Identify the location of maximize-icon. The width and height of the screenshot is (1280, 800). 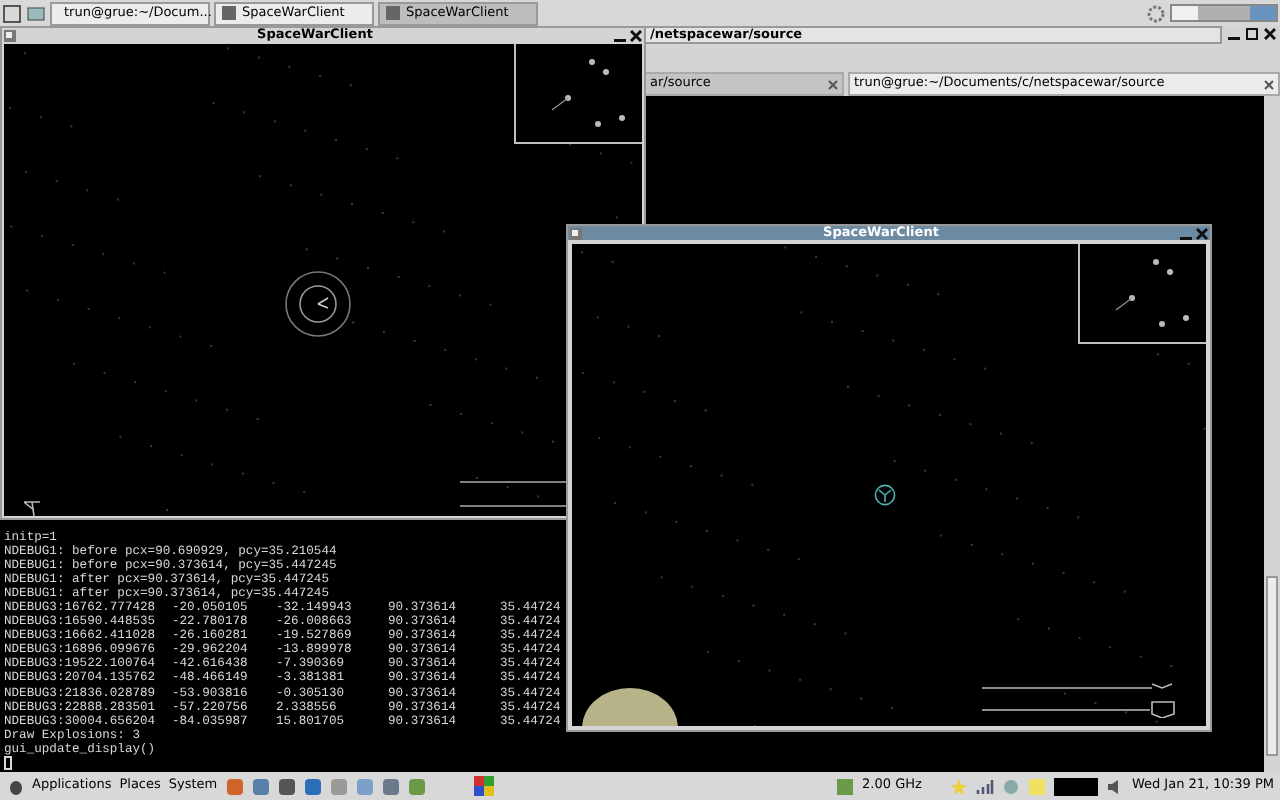
(1252, 34).